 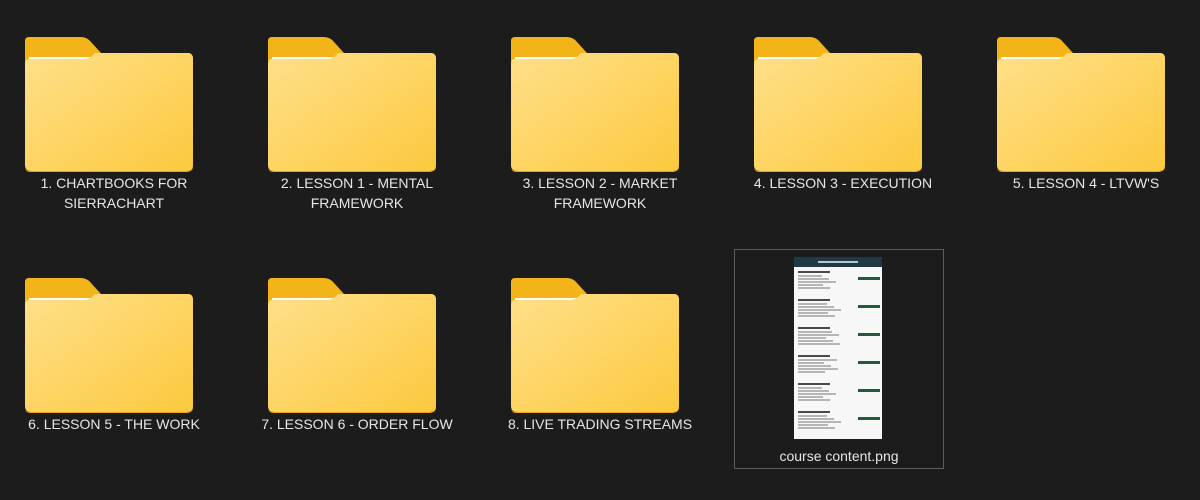 I want to click on folder-item-live-trading: 8. LIVE TRADING STREAMS, so click(x=599, y=352).